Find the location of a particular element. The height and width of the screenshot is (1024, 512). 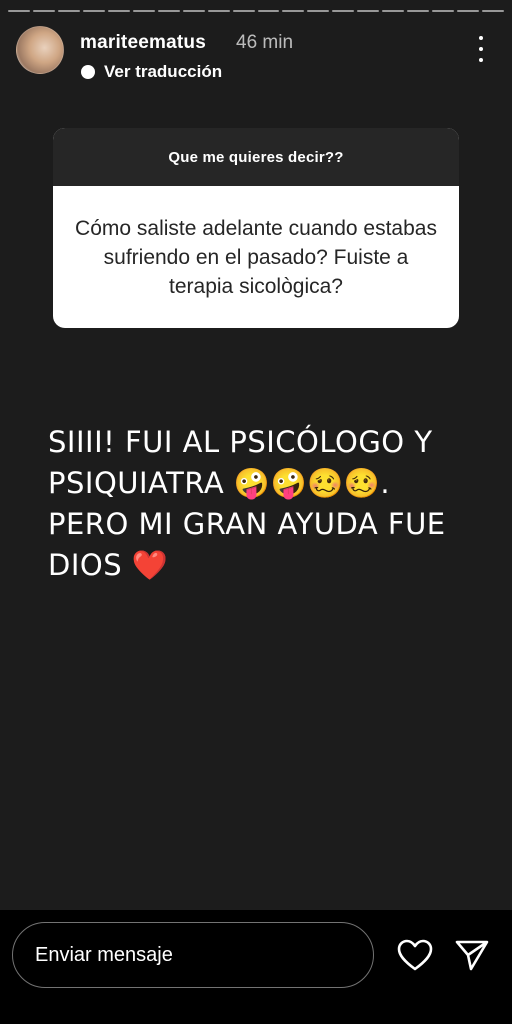

more-vertical-icon is located at coordinates (481, 38).